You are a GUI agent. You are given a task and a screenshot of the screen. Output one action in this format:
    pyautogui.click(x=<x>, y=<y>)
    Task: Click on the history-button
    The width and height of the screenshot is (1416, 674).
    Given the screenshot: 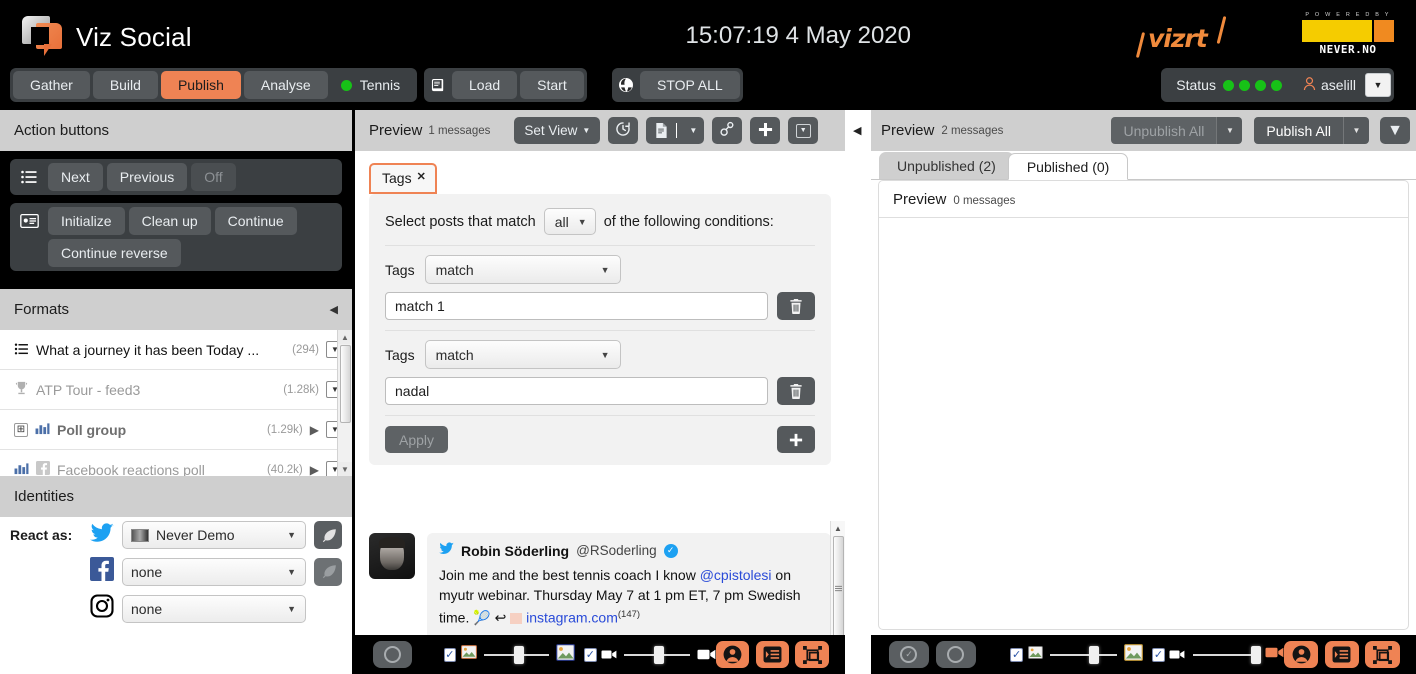 What is the action you would take?
    pyautogui.click(x=623, y=130)
    